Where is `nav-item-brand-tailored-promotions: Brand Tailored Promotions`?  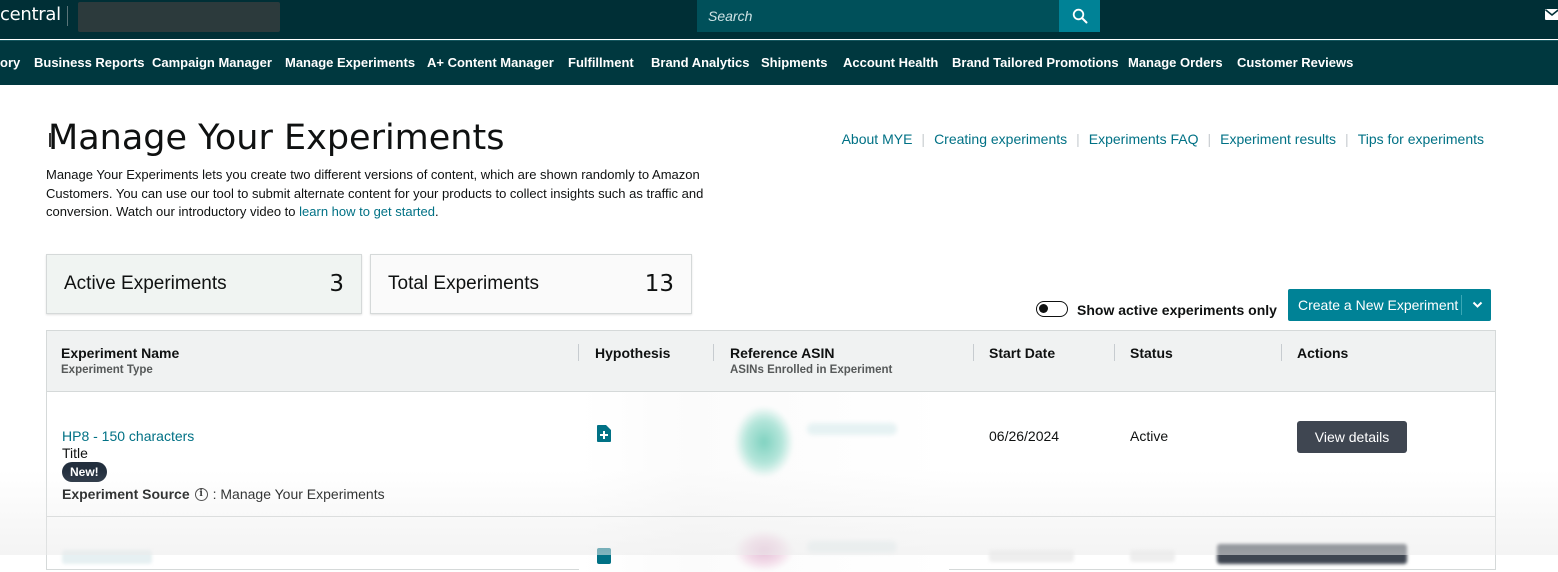 nav-item-brand-tailored-promotions: Brand Tailored Promotions is located at coordinates (1035, 62).